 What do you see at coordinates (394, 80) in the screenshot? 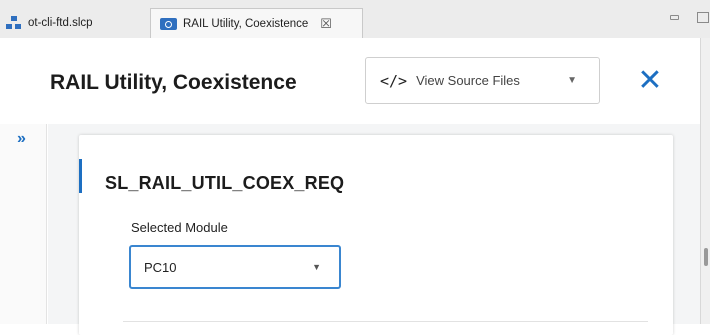
I see `code-icon: </>` at bounding box center [394, 80].